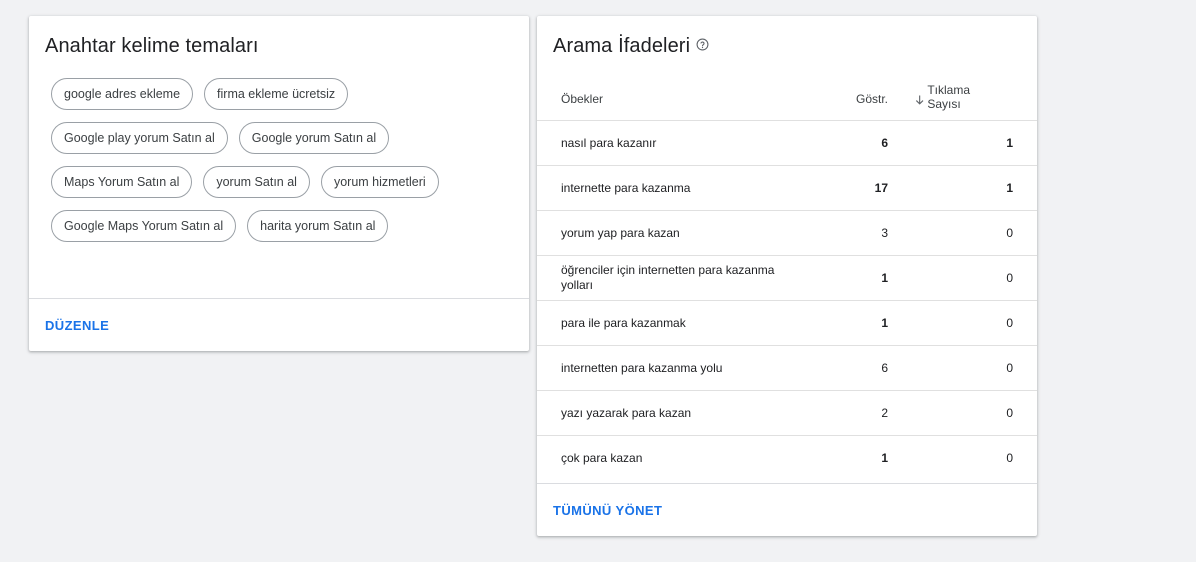  What do you see at coordinates (602, 457) in the screenshot?
I see `search-term-name: çok para kazan` at bounding box center [602, 457].